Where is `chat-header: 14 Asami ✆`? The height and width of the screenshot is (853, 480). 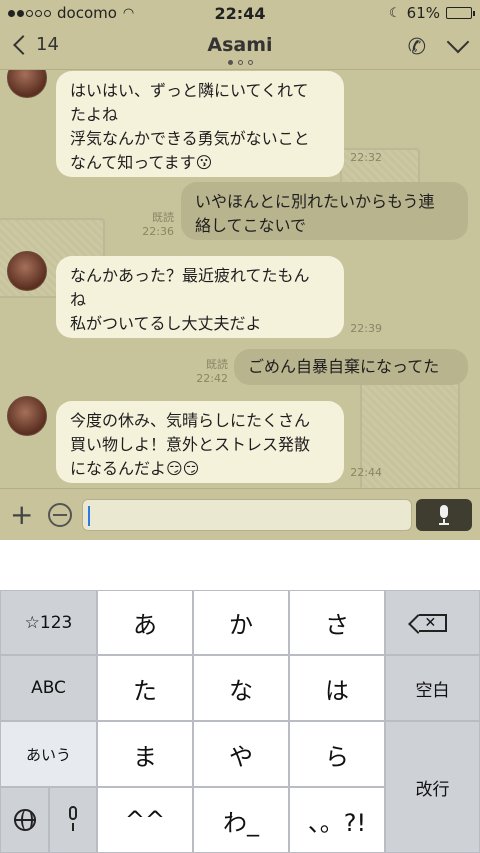 chat-header: 14 Asami ✆ is located at coordinates (240, 48).